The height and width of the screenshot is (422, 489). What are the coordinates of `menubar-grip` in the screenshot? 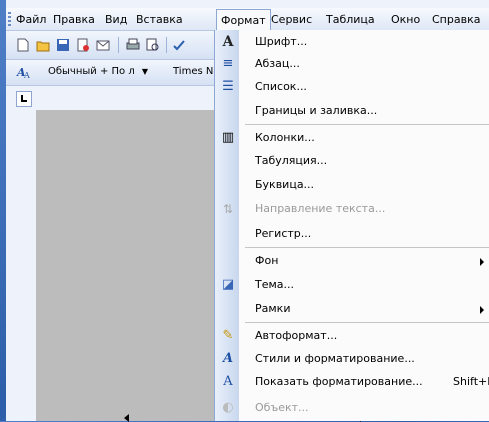 It's located at (9, 19).